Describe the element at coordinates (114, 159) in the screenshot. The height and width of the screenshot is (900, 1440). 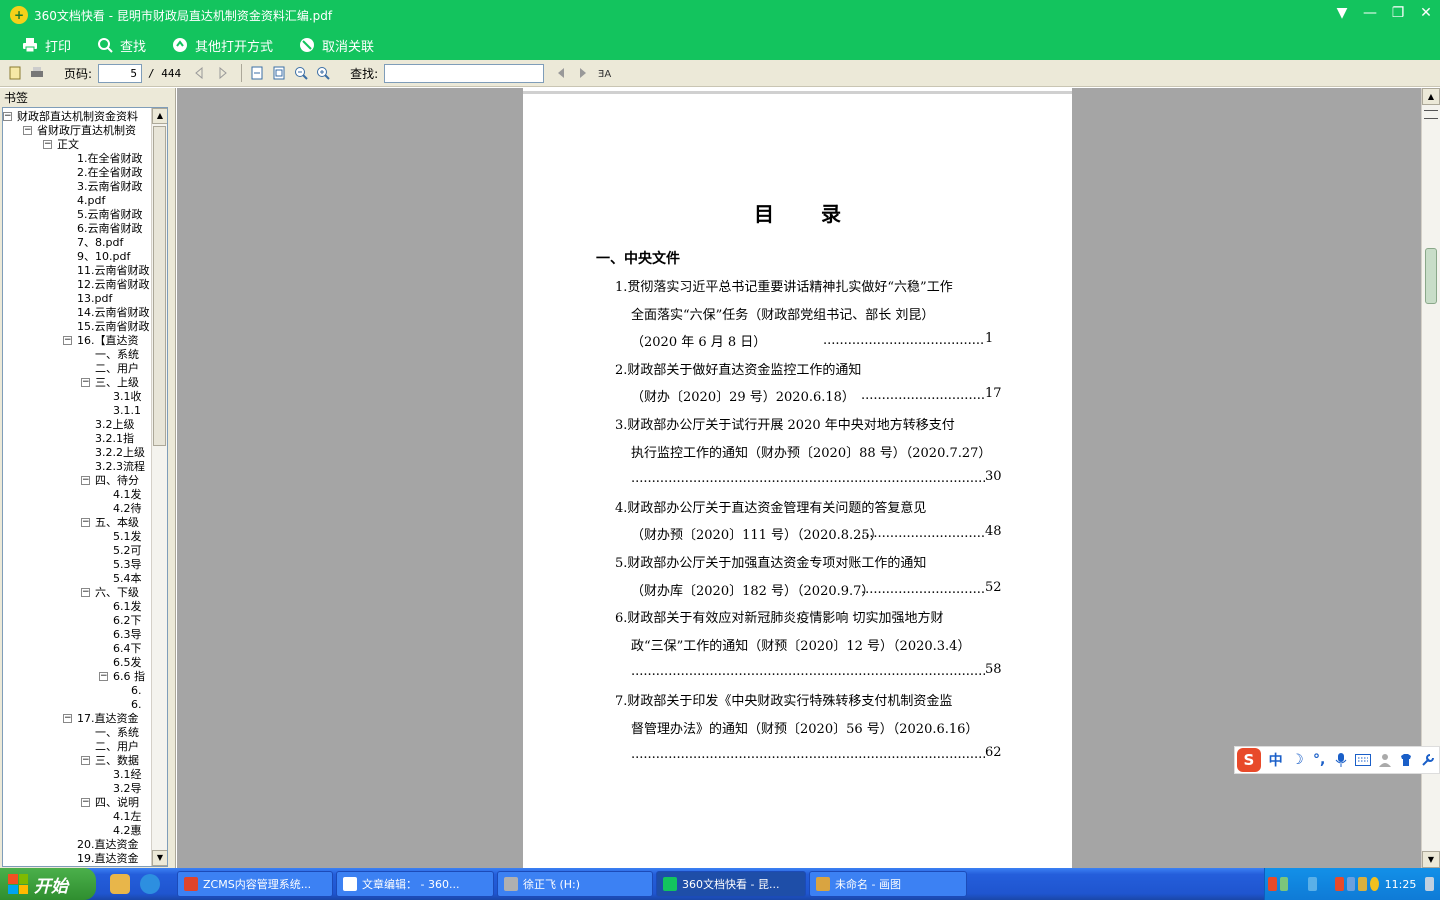
I see `tree-item: 1.在全省财政` at that location.